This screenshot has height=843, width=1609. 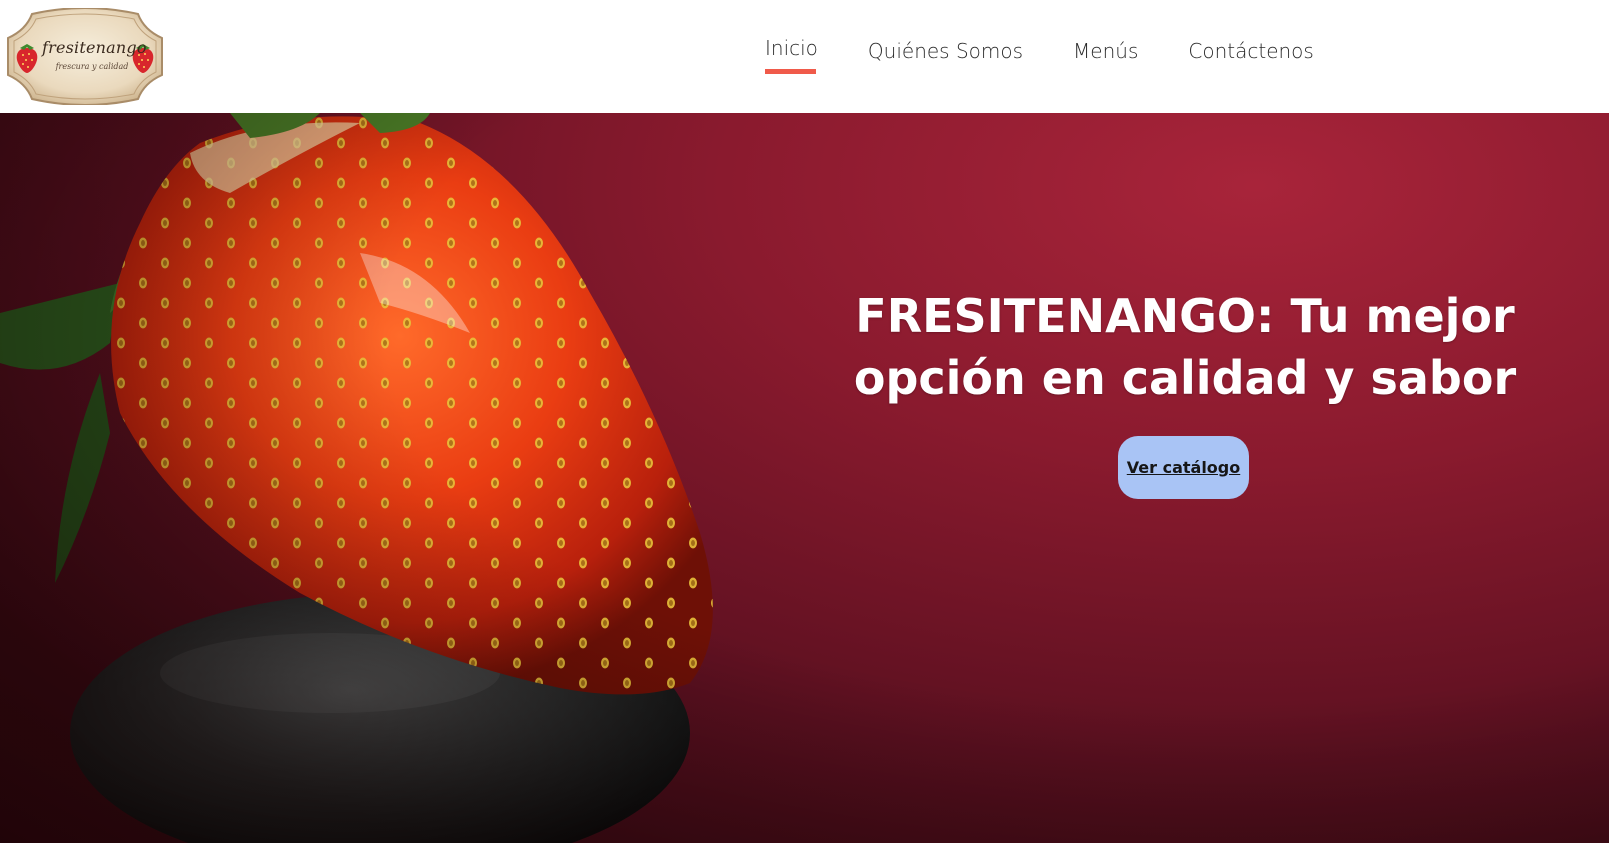 I want to click on view-catalog-button: Ver catálogo, so click(x=1183, y=467).